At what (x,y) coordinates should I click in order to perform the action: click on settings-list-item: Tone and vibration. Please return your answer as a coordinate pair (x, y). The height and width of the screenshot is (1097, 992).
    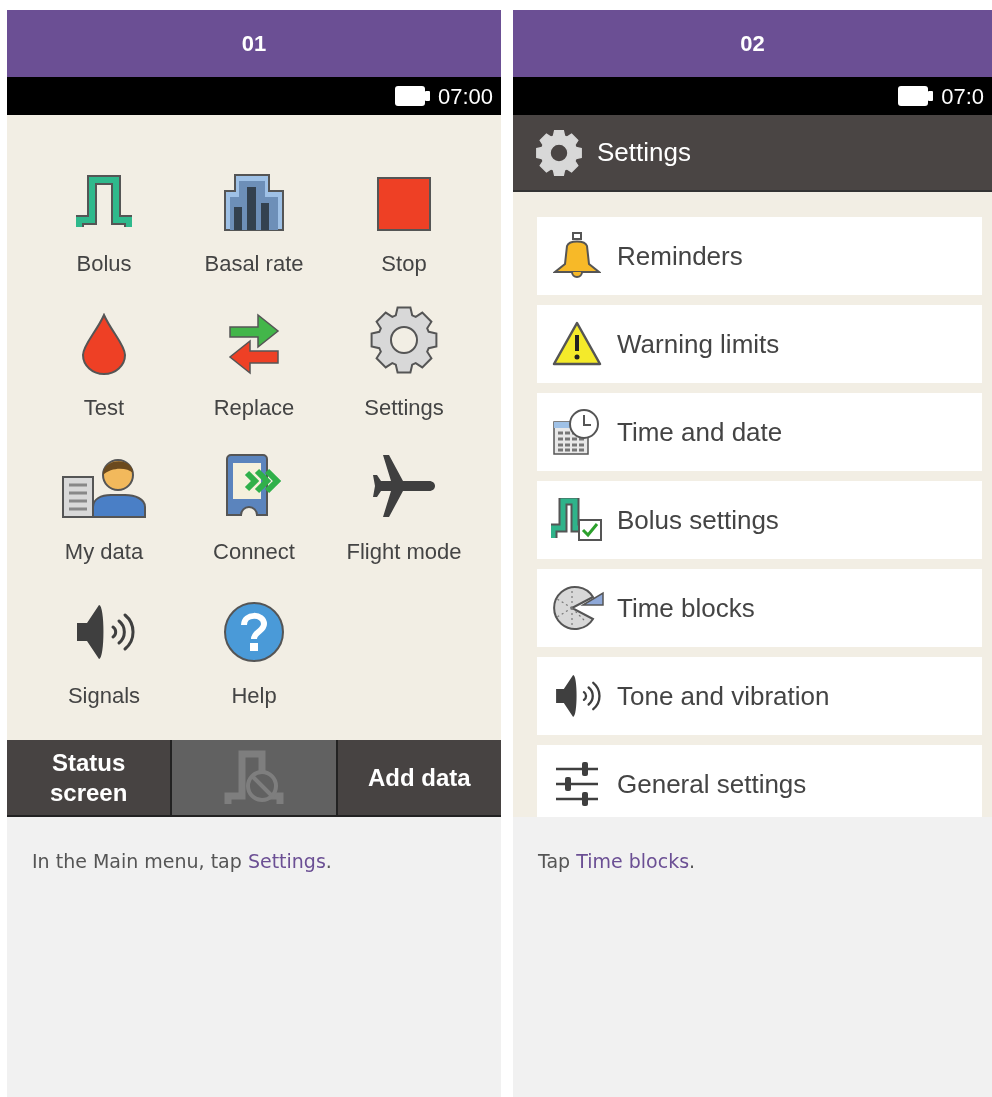
    Looking at the image, I should click on (759, 696).